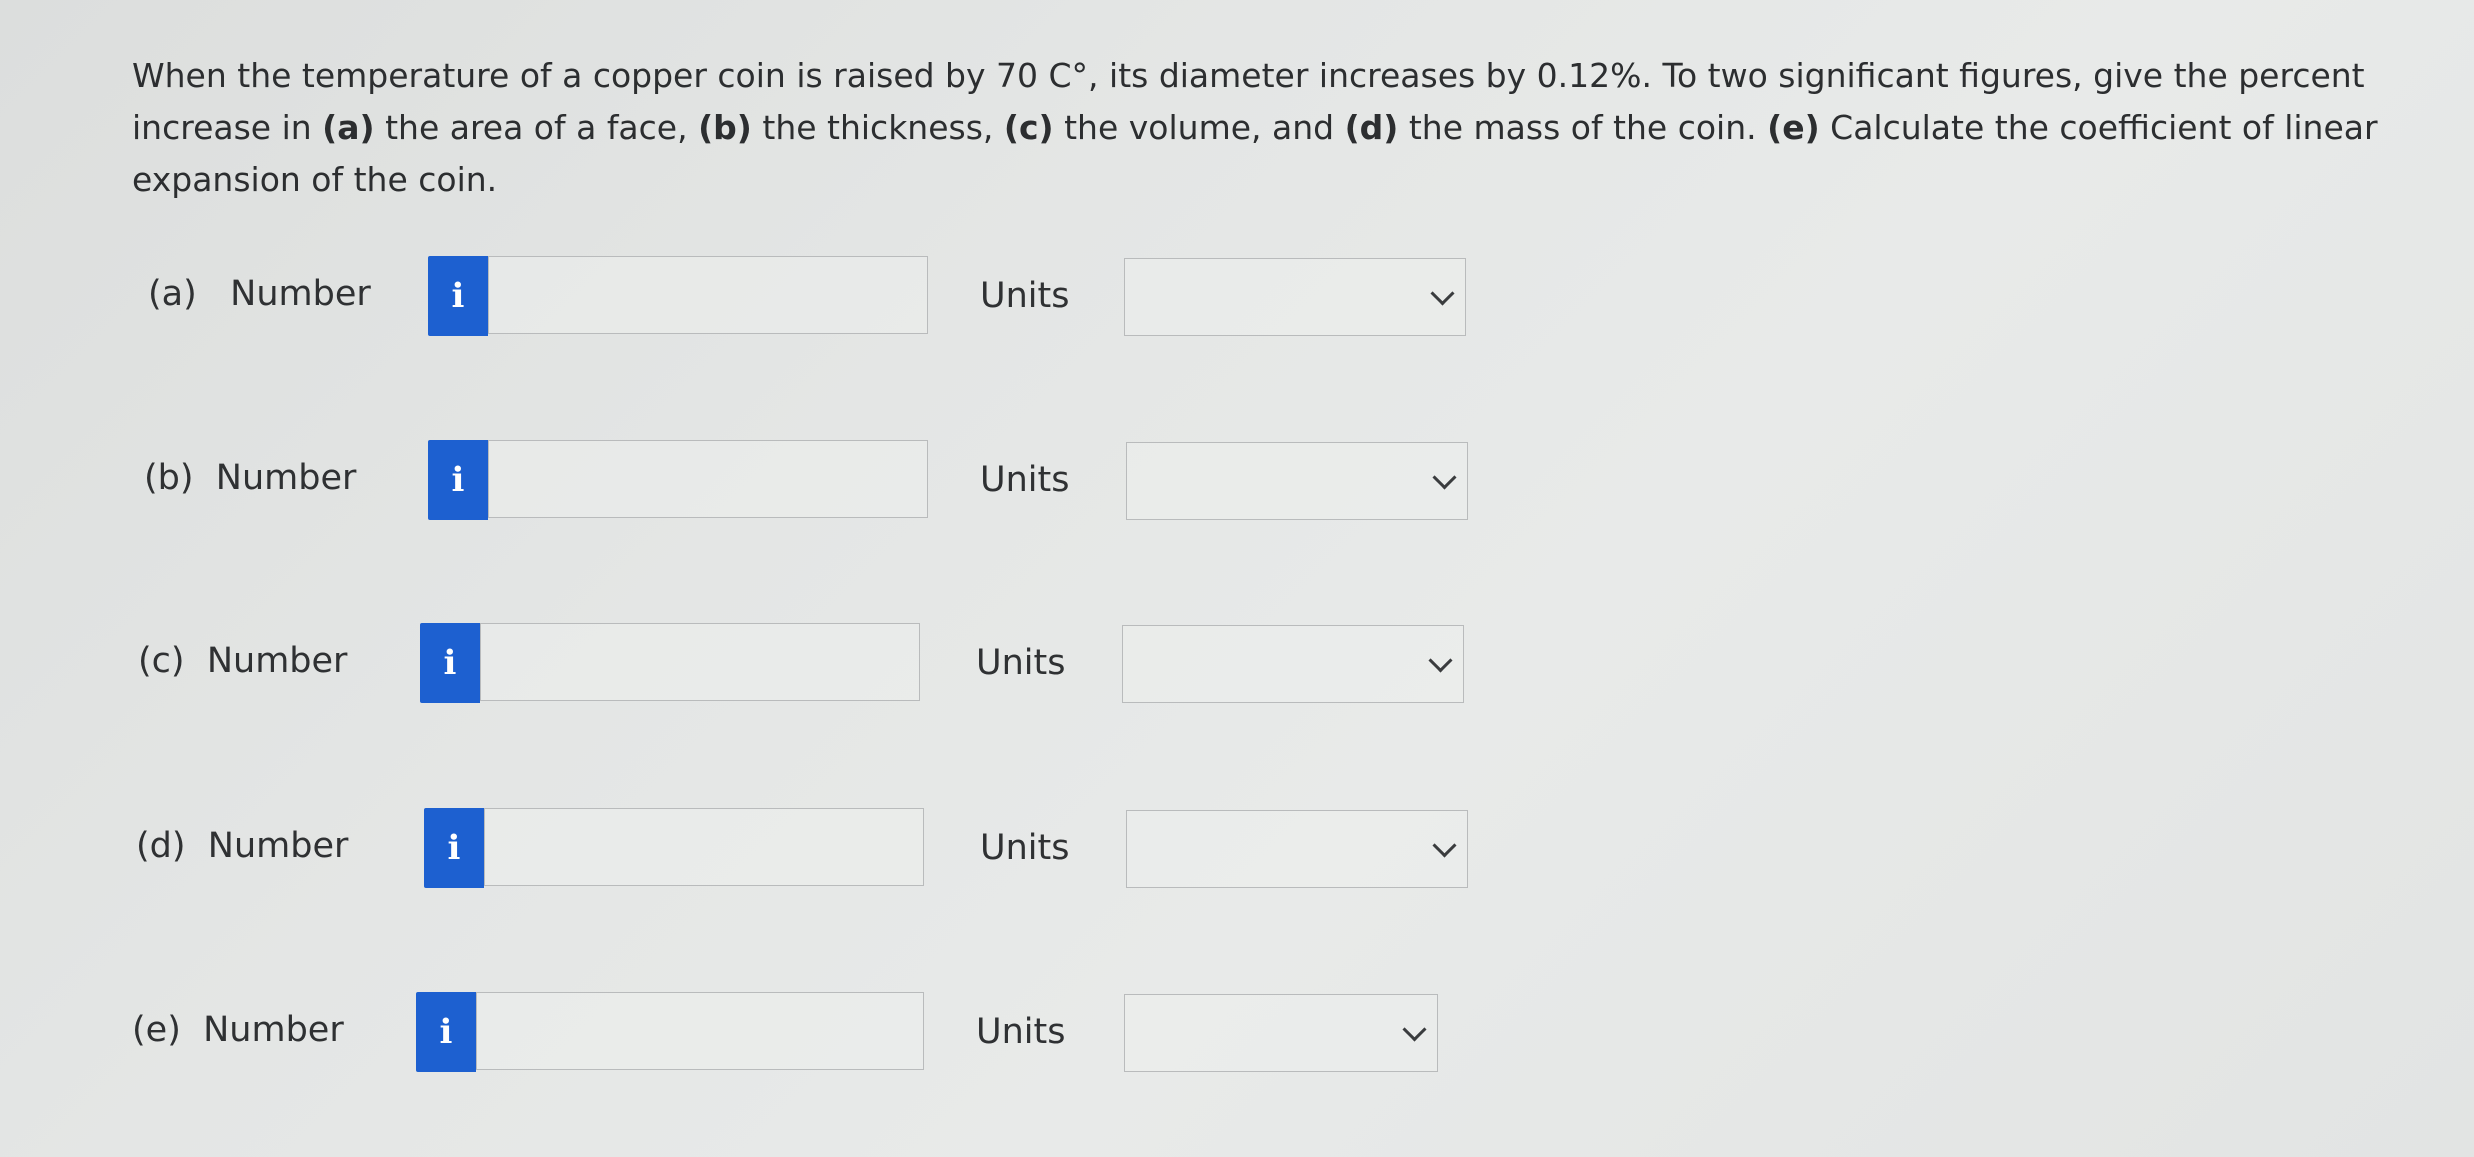 Image resolution: width=2474 pixels, height=1157 pixels. What do you see at coordinates (1583, 127) in the screenshot?
I see `question-segment: the mass of the coin.` at bounding box center [1583, 127].